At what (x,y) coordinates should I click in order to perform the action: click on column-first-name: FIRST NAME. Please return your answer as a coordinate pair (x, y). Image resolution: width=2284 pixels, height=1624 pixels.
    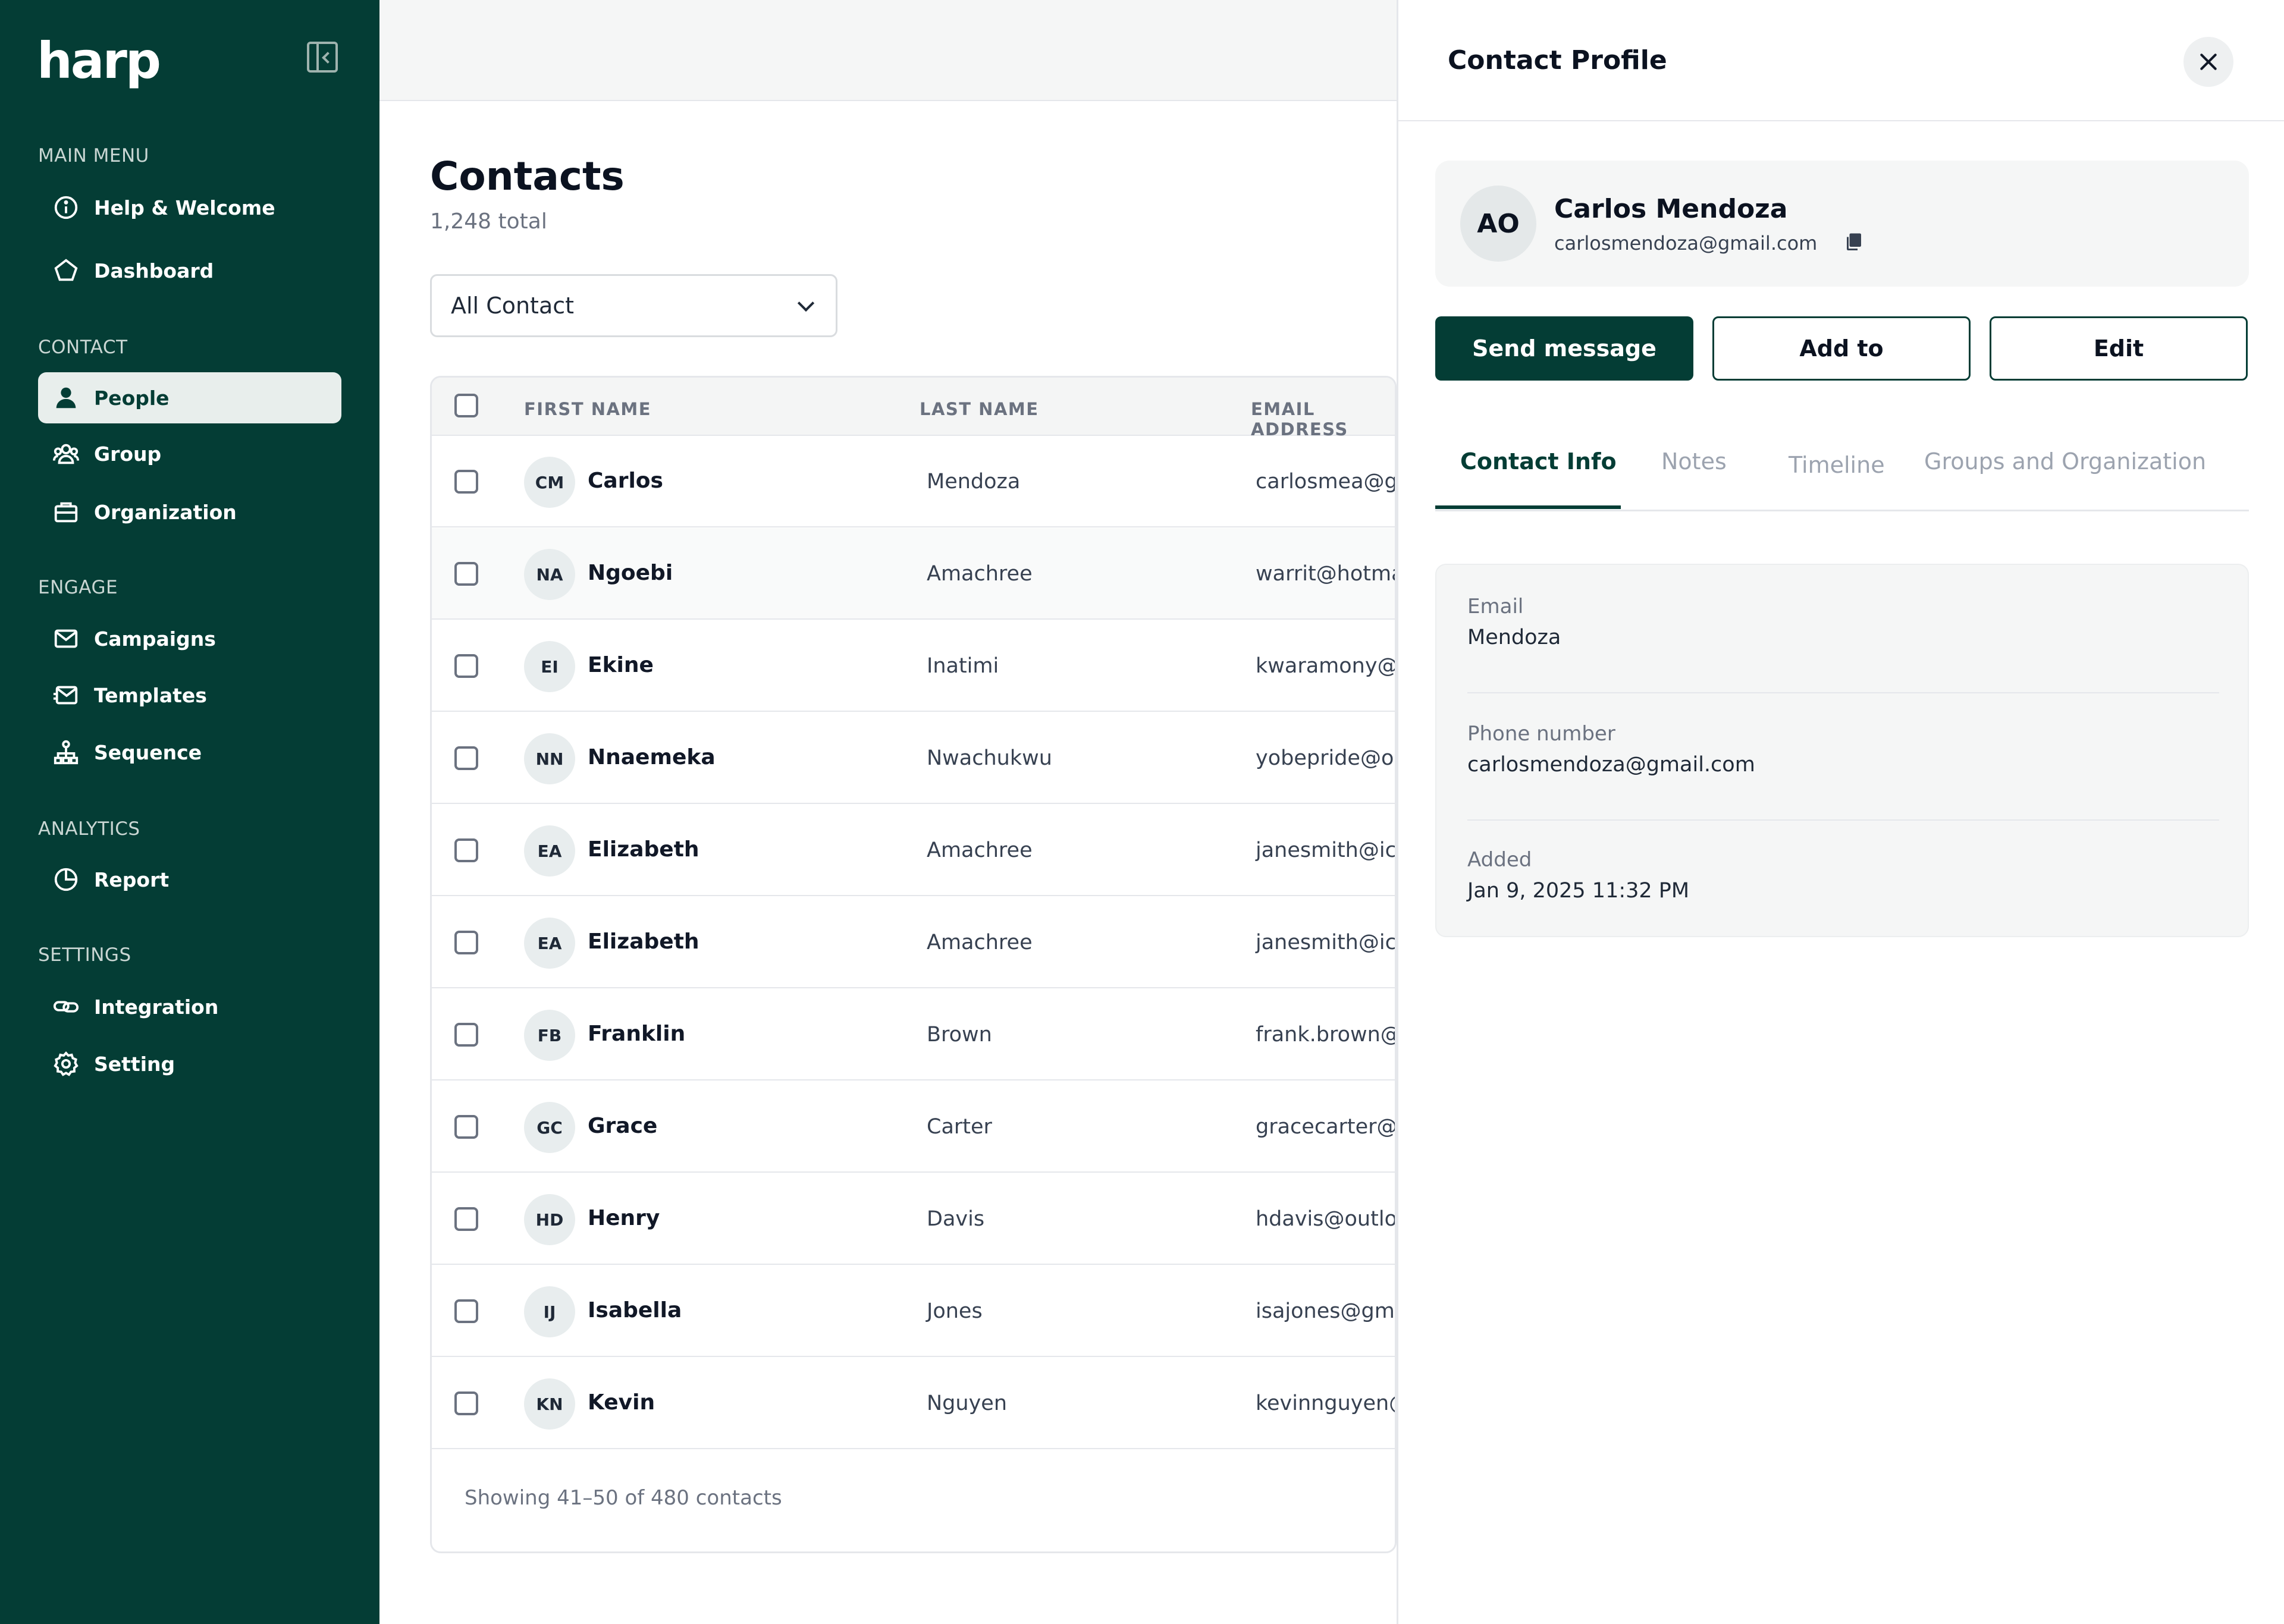
    Looking at the image, I should click on (587, 409).